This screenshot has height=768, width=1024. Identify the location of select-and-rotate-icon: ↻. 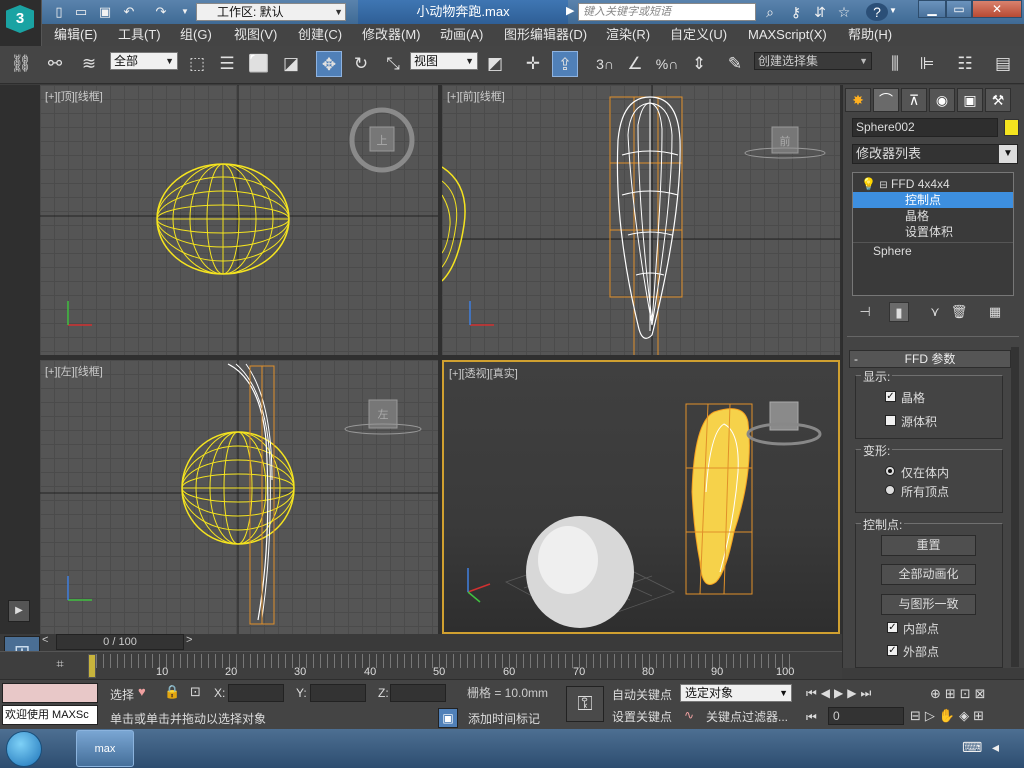
(361, 64).